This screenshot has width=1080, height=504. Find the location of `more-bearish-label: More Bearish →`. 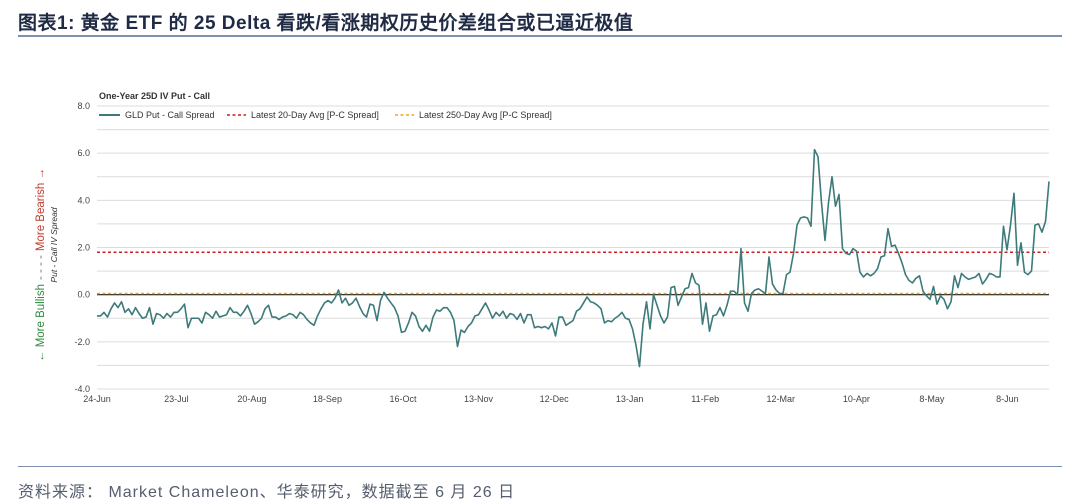

more-bearish-label: More Bearish → is located at coordinates (41, 209).